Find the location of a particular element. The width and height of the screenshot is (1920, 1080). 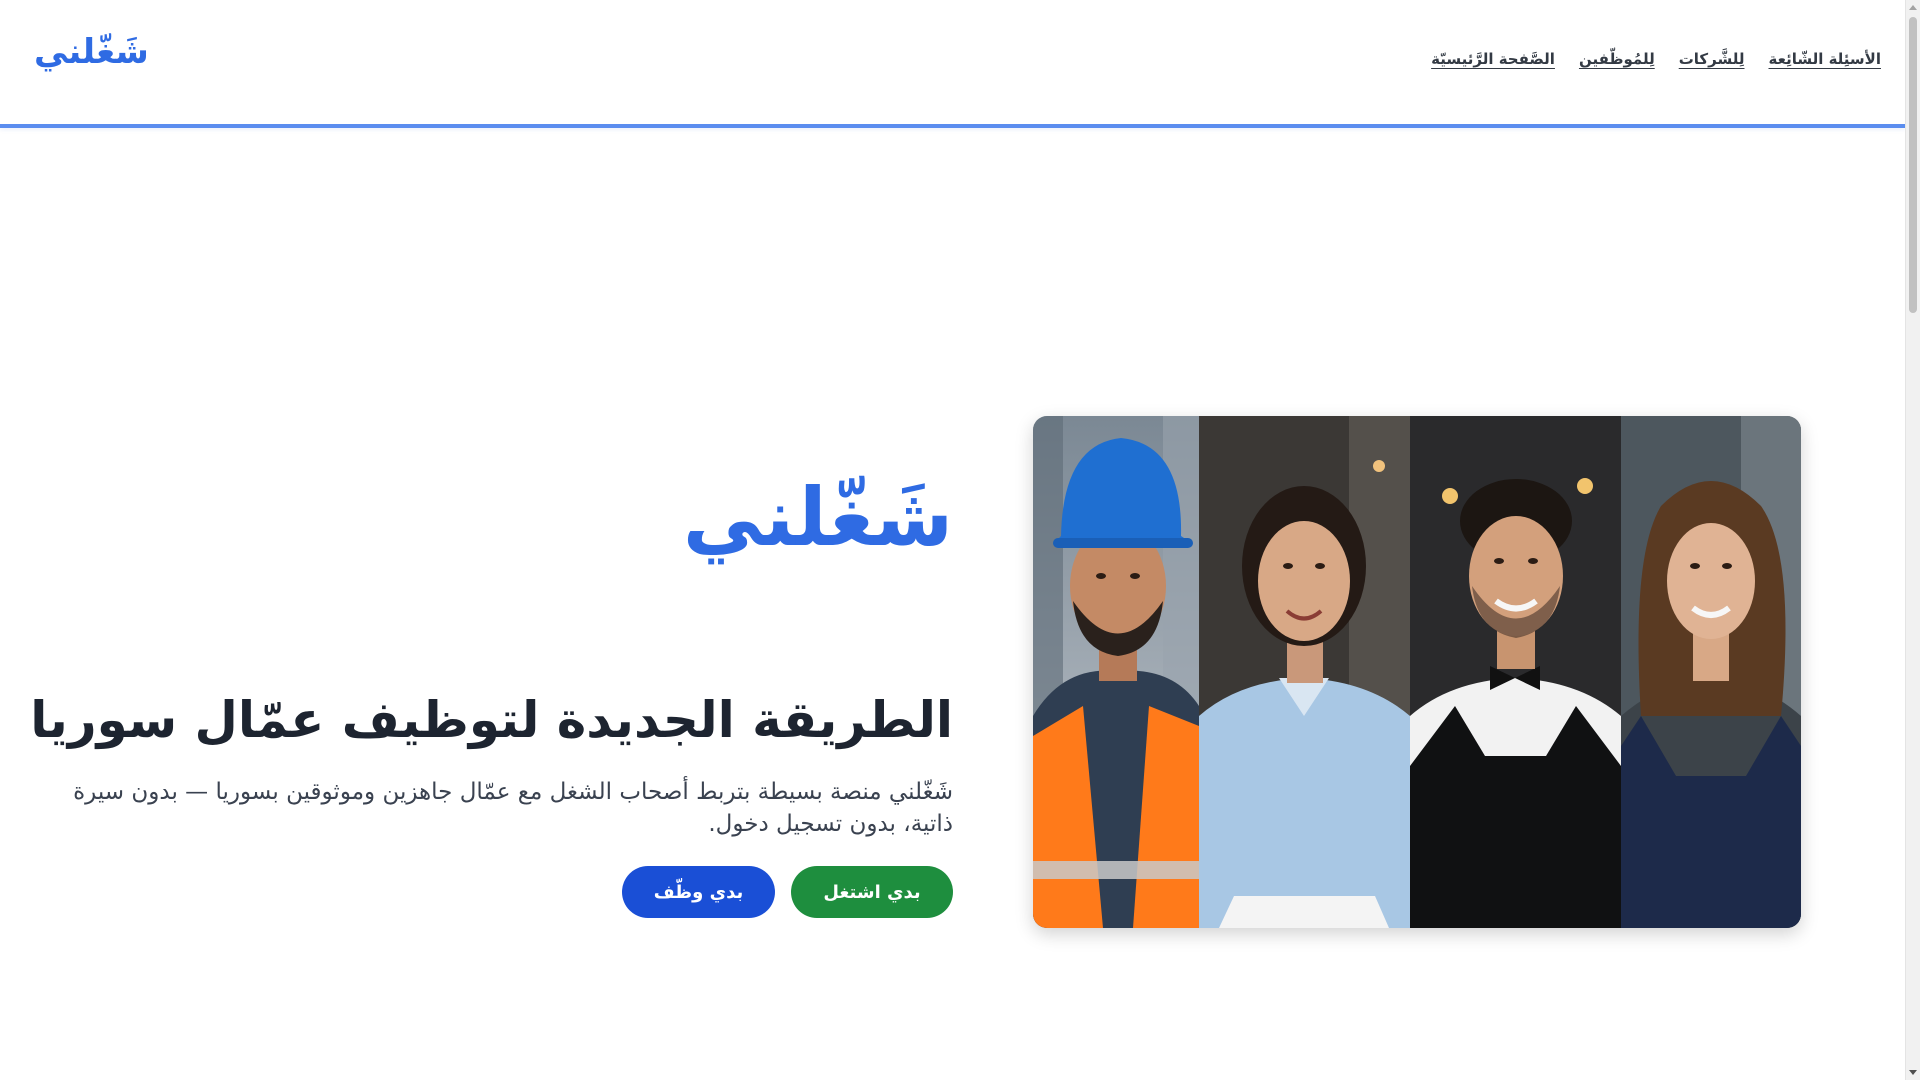

waiter-photo is located at coordinates (1515, 672).